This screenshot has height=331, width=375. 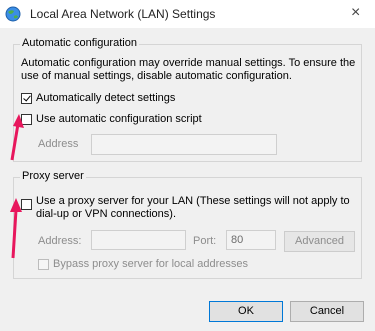 I want to click on proxy-address-label: Address:, so click(x=60, y=241).